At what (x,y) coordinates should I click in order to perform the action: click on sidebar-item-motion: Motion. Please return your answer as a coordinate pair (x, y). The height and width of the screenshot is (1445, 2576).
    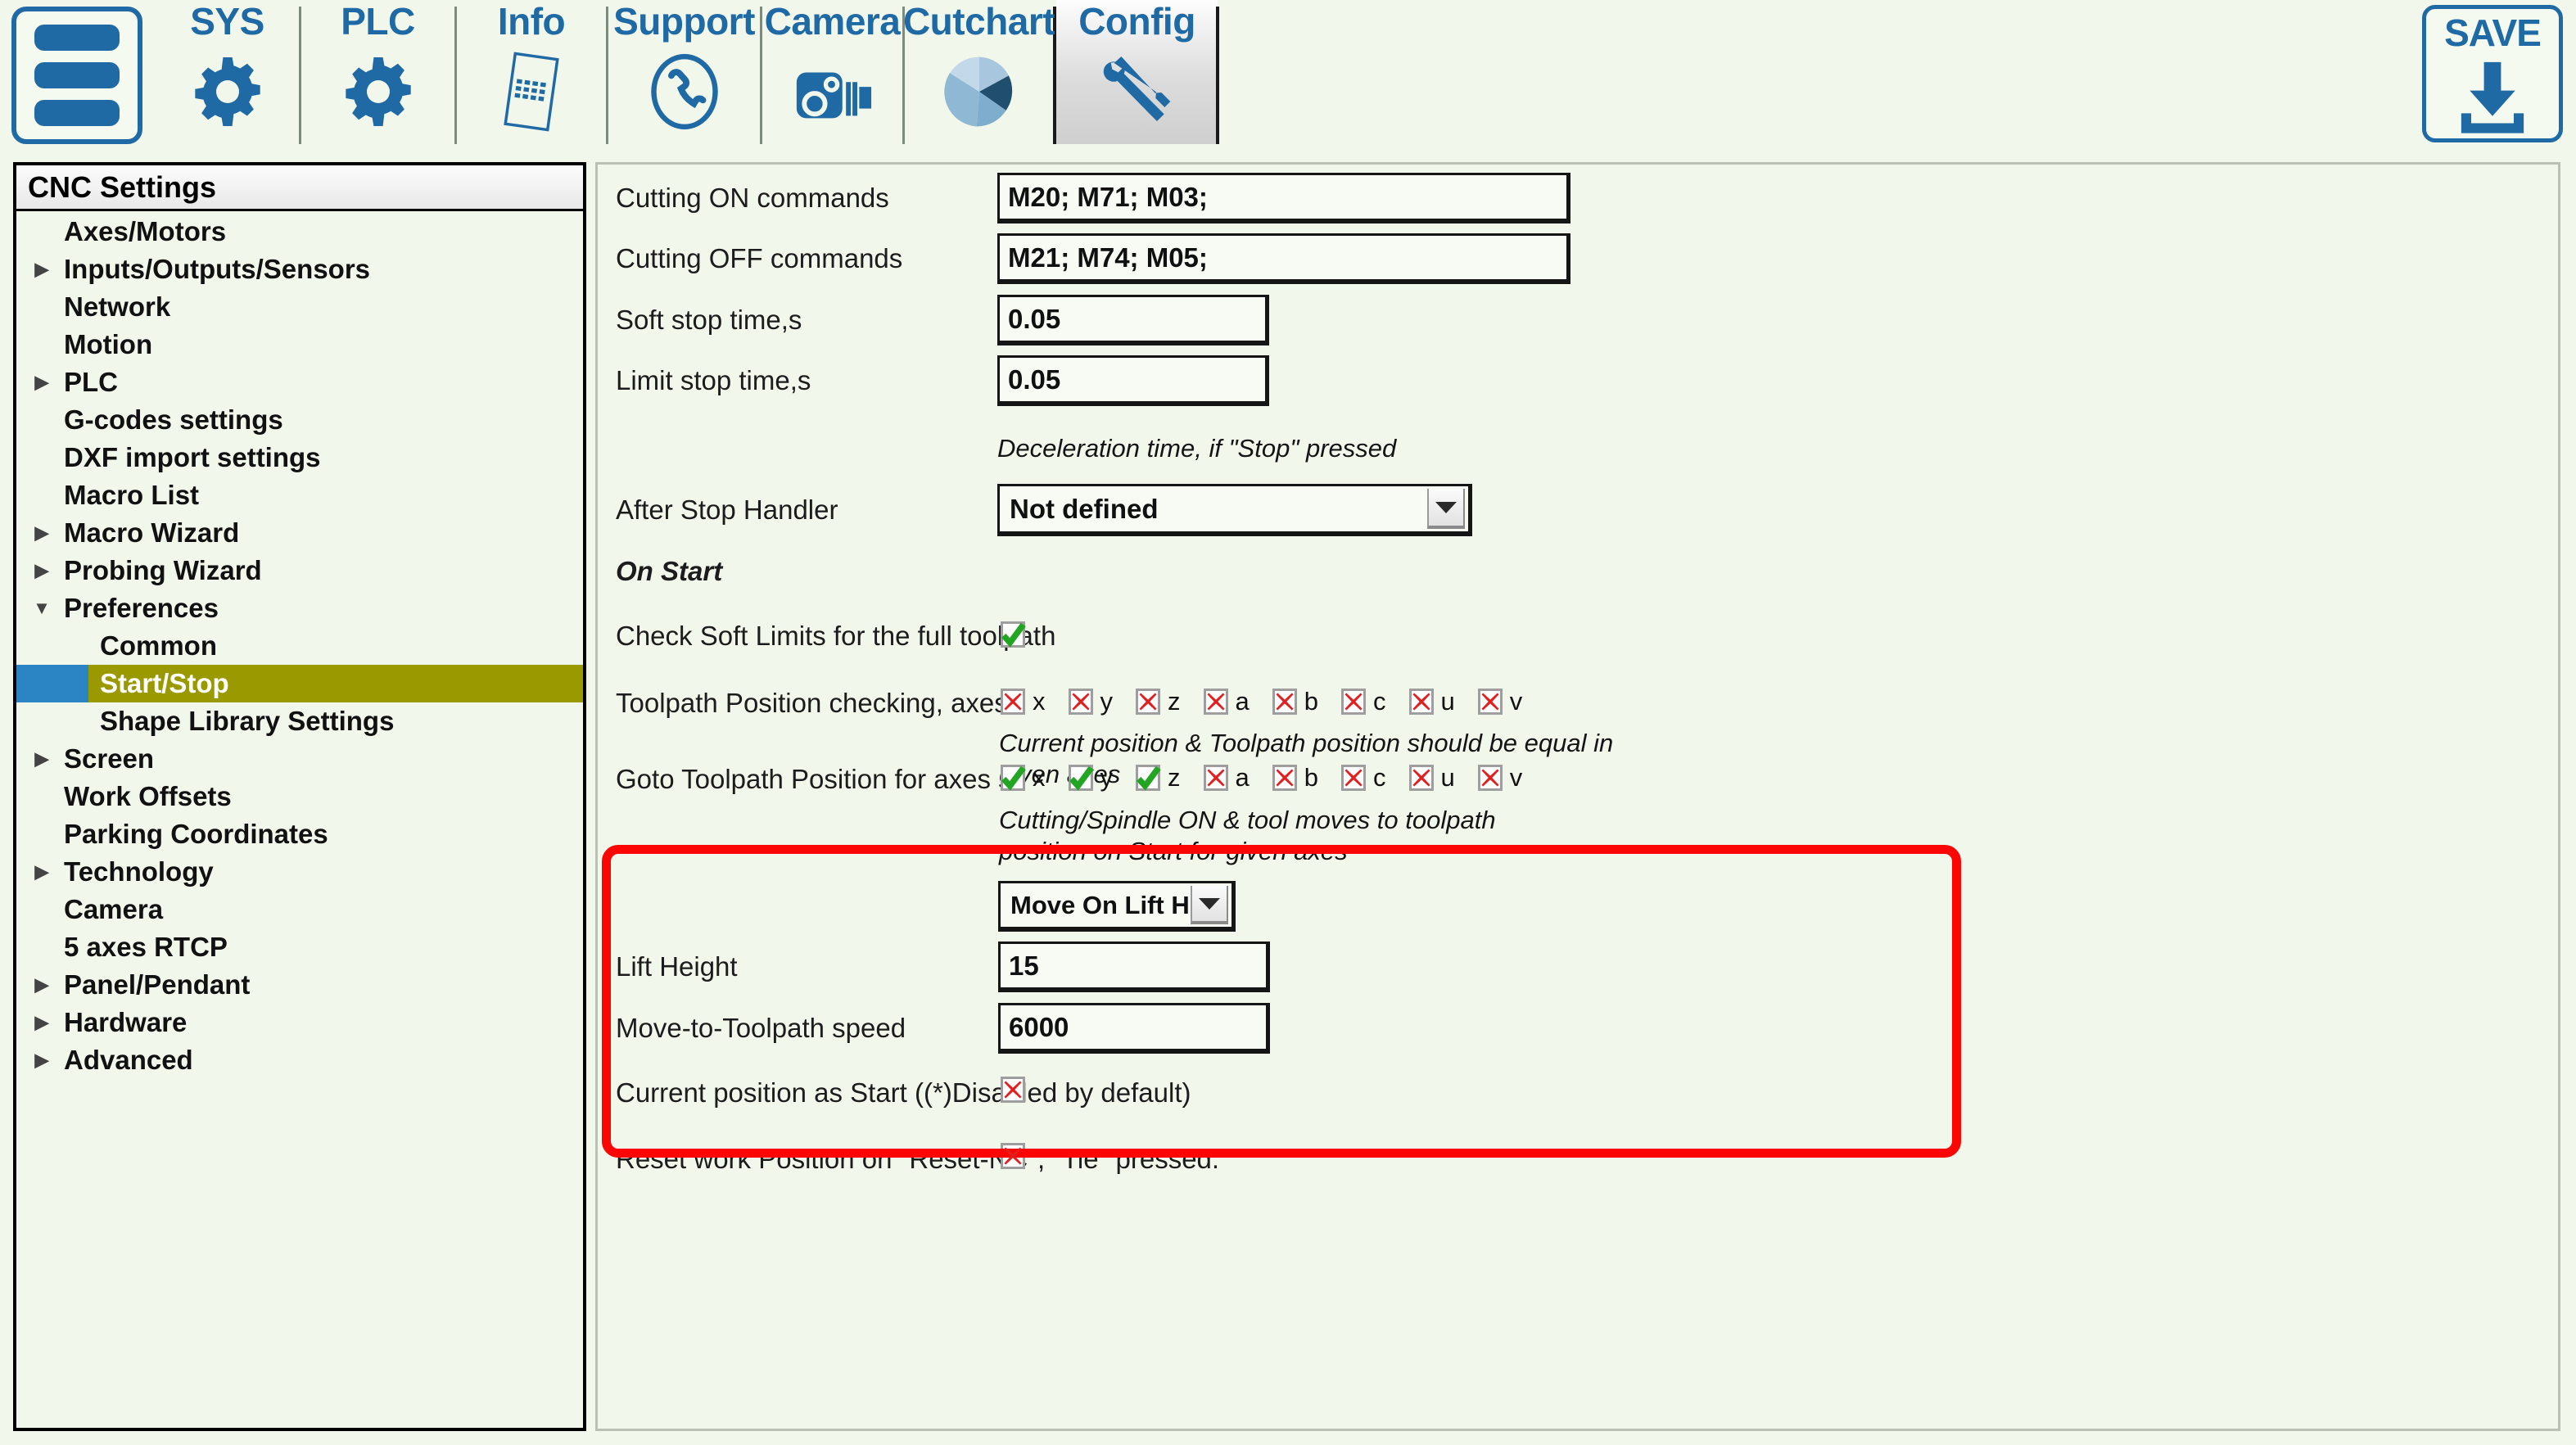
    Looking at the image, I should click on (299, 345).